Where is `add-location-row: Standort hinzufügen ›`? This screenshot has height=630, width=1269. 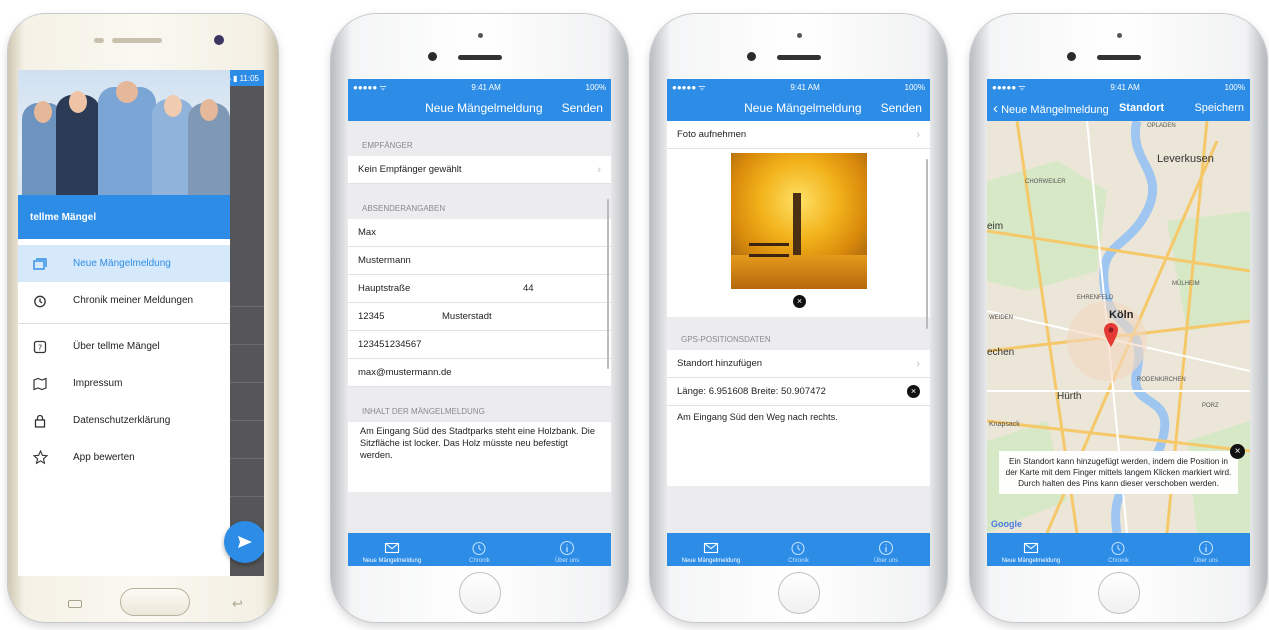
add-location-row: Standort hinzufügen › is located at coordinates (798, 364).